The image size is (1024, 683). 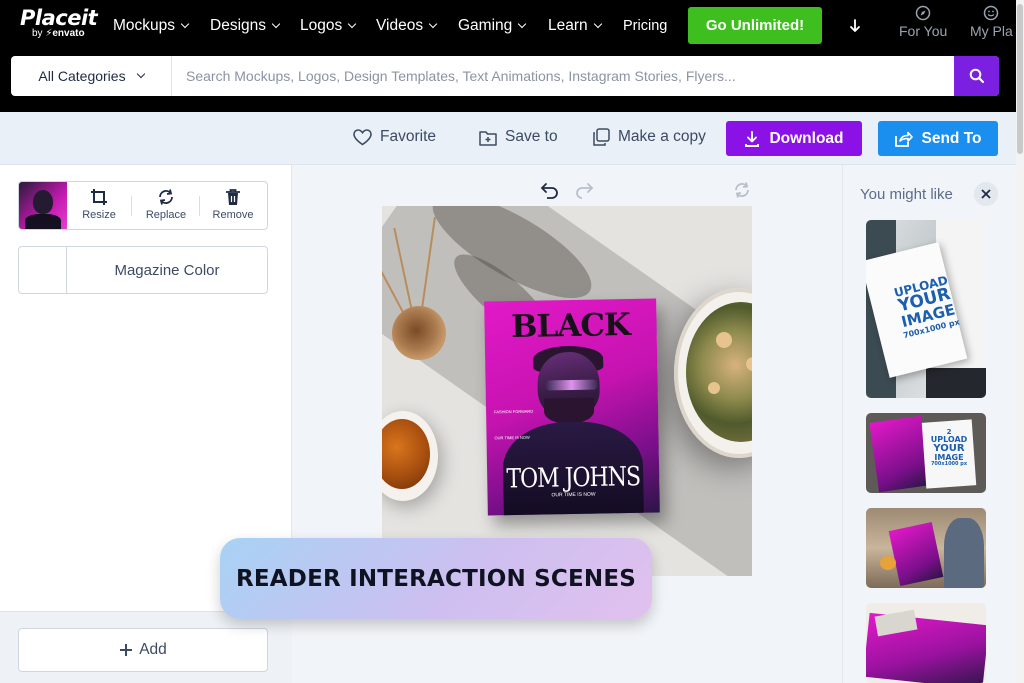 I want to click on download-button: Download, so click(x=794, y=138).